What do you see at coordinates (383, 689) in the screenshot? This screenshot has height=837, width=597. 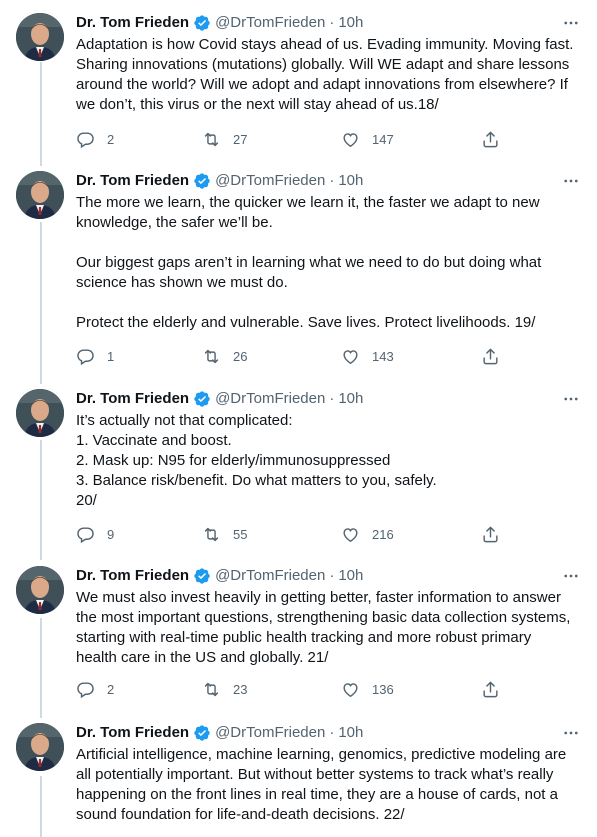 I see `like-count: 136` at bounding box center [383, 689].